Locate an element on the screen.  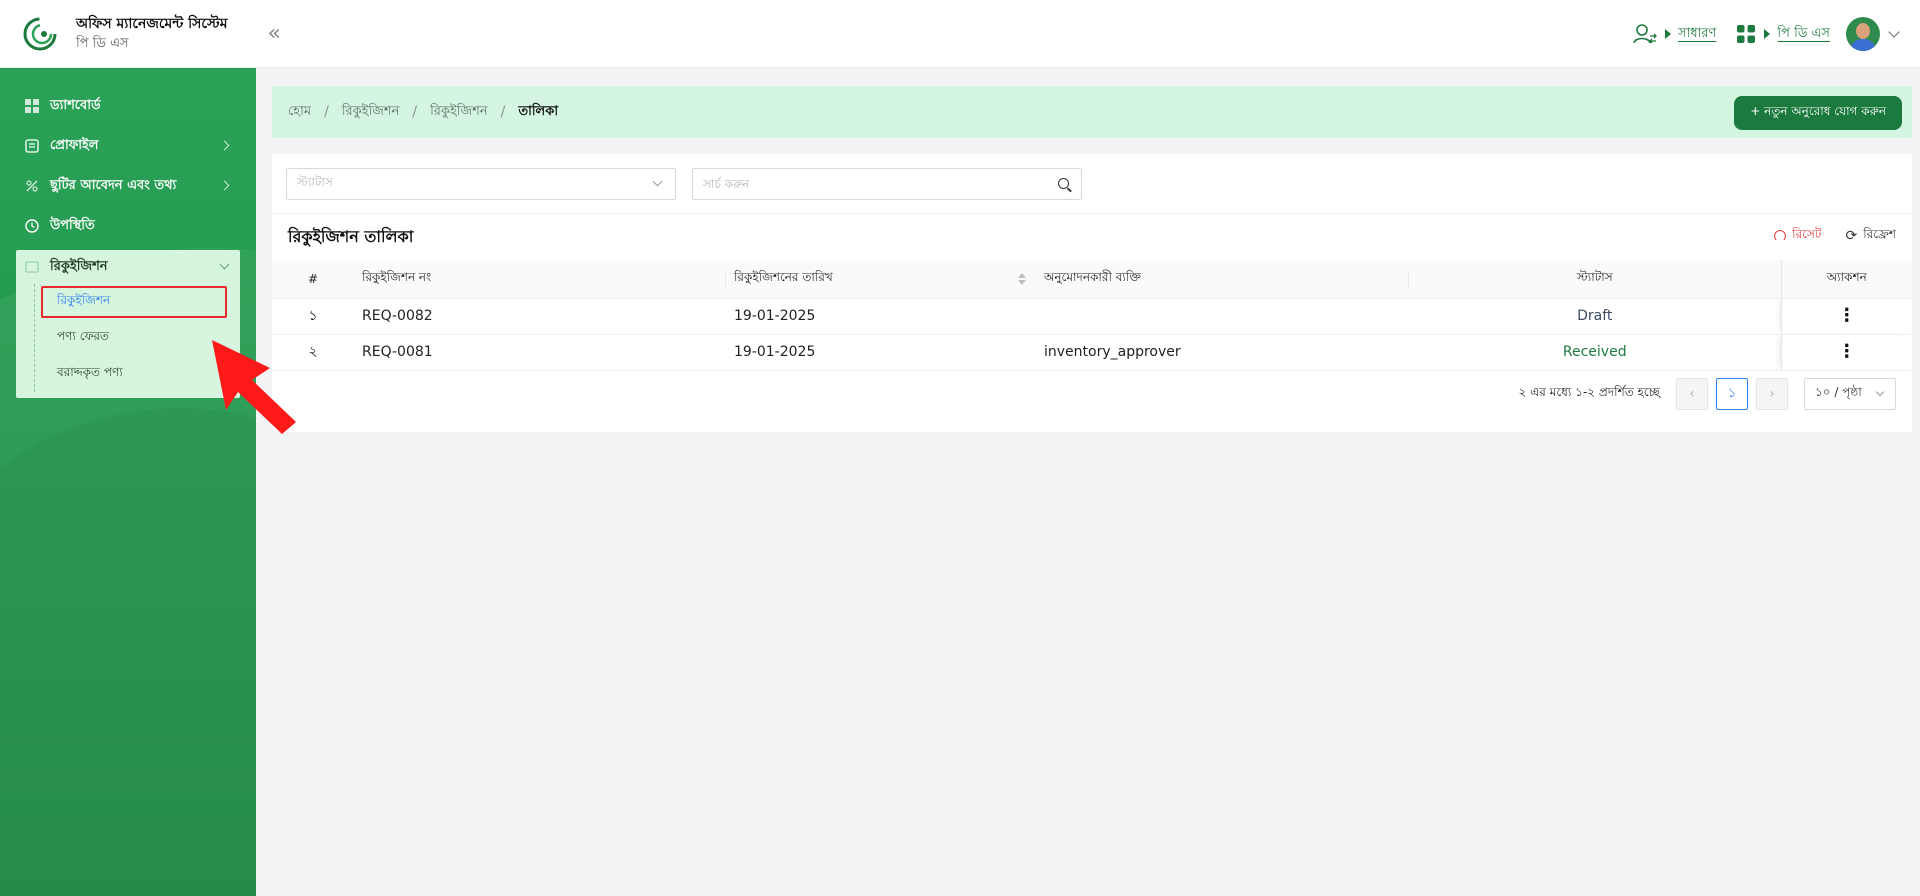
sidebar-item-attendance: উপস্থিতি is located at coordinates (128, 226).